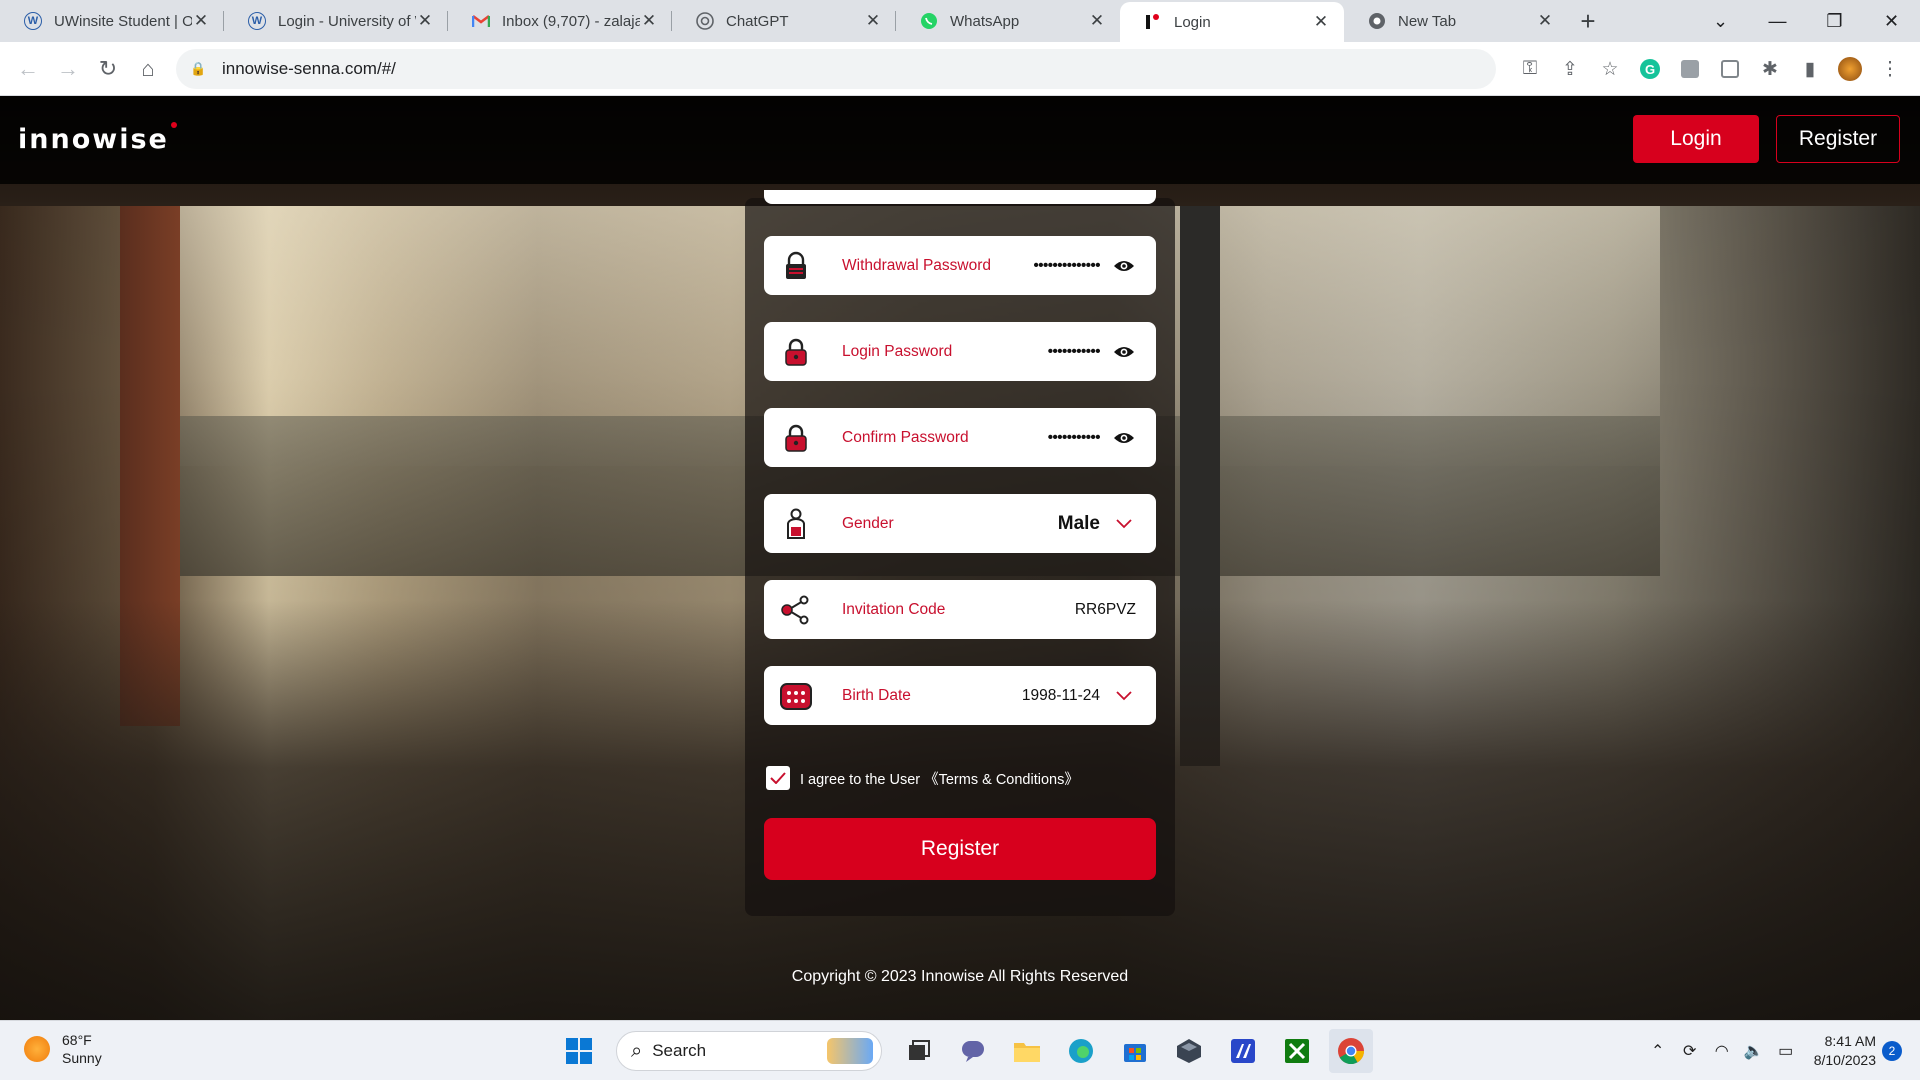 Image resolution: width=1920 pixels, height=1080 pixels. What do you see at coordinates (1850, 1041) in the screenshot?
I see `clock-time: 8:41 AM` at bounding box center [1850, 1041].